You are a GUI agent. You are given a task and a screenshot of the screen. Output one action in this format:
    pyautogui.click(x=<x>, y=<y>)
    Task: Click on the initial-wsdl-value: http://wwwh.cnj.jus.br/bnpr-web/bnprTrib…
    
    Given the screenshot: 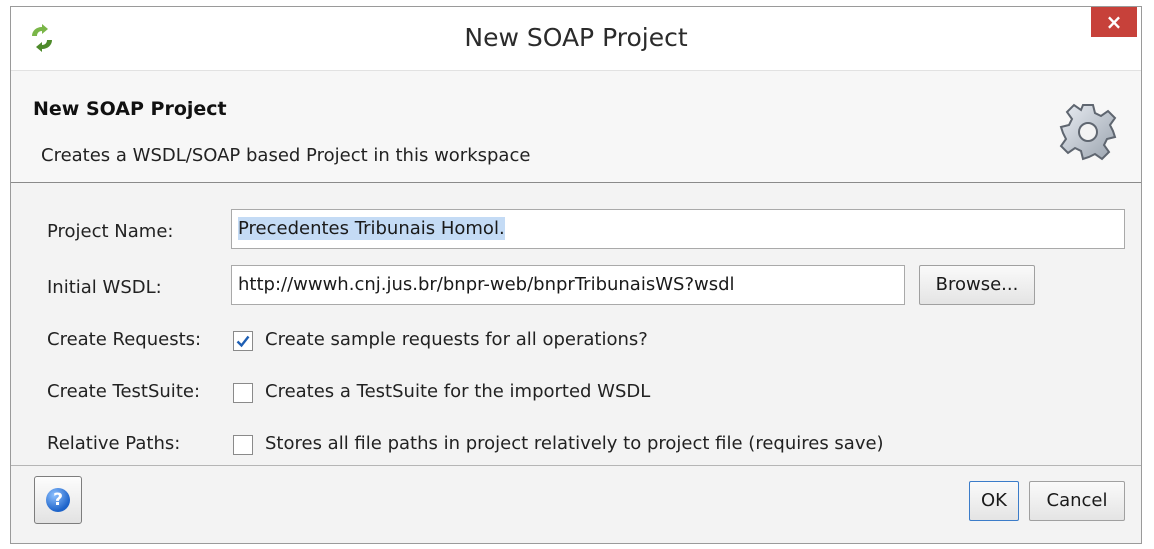 What is the action you would take?
    pyautogui.click(x=486, y=284)
    